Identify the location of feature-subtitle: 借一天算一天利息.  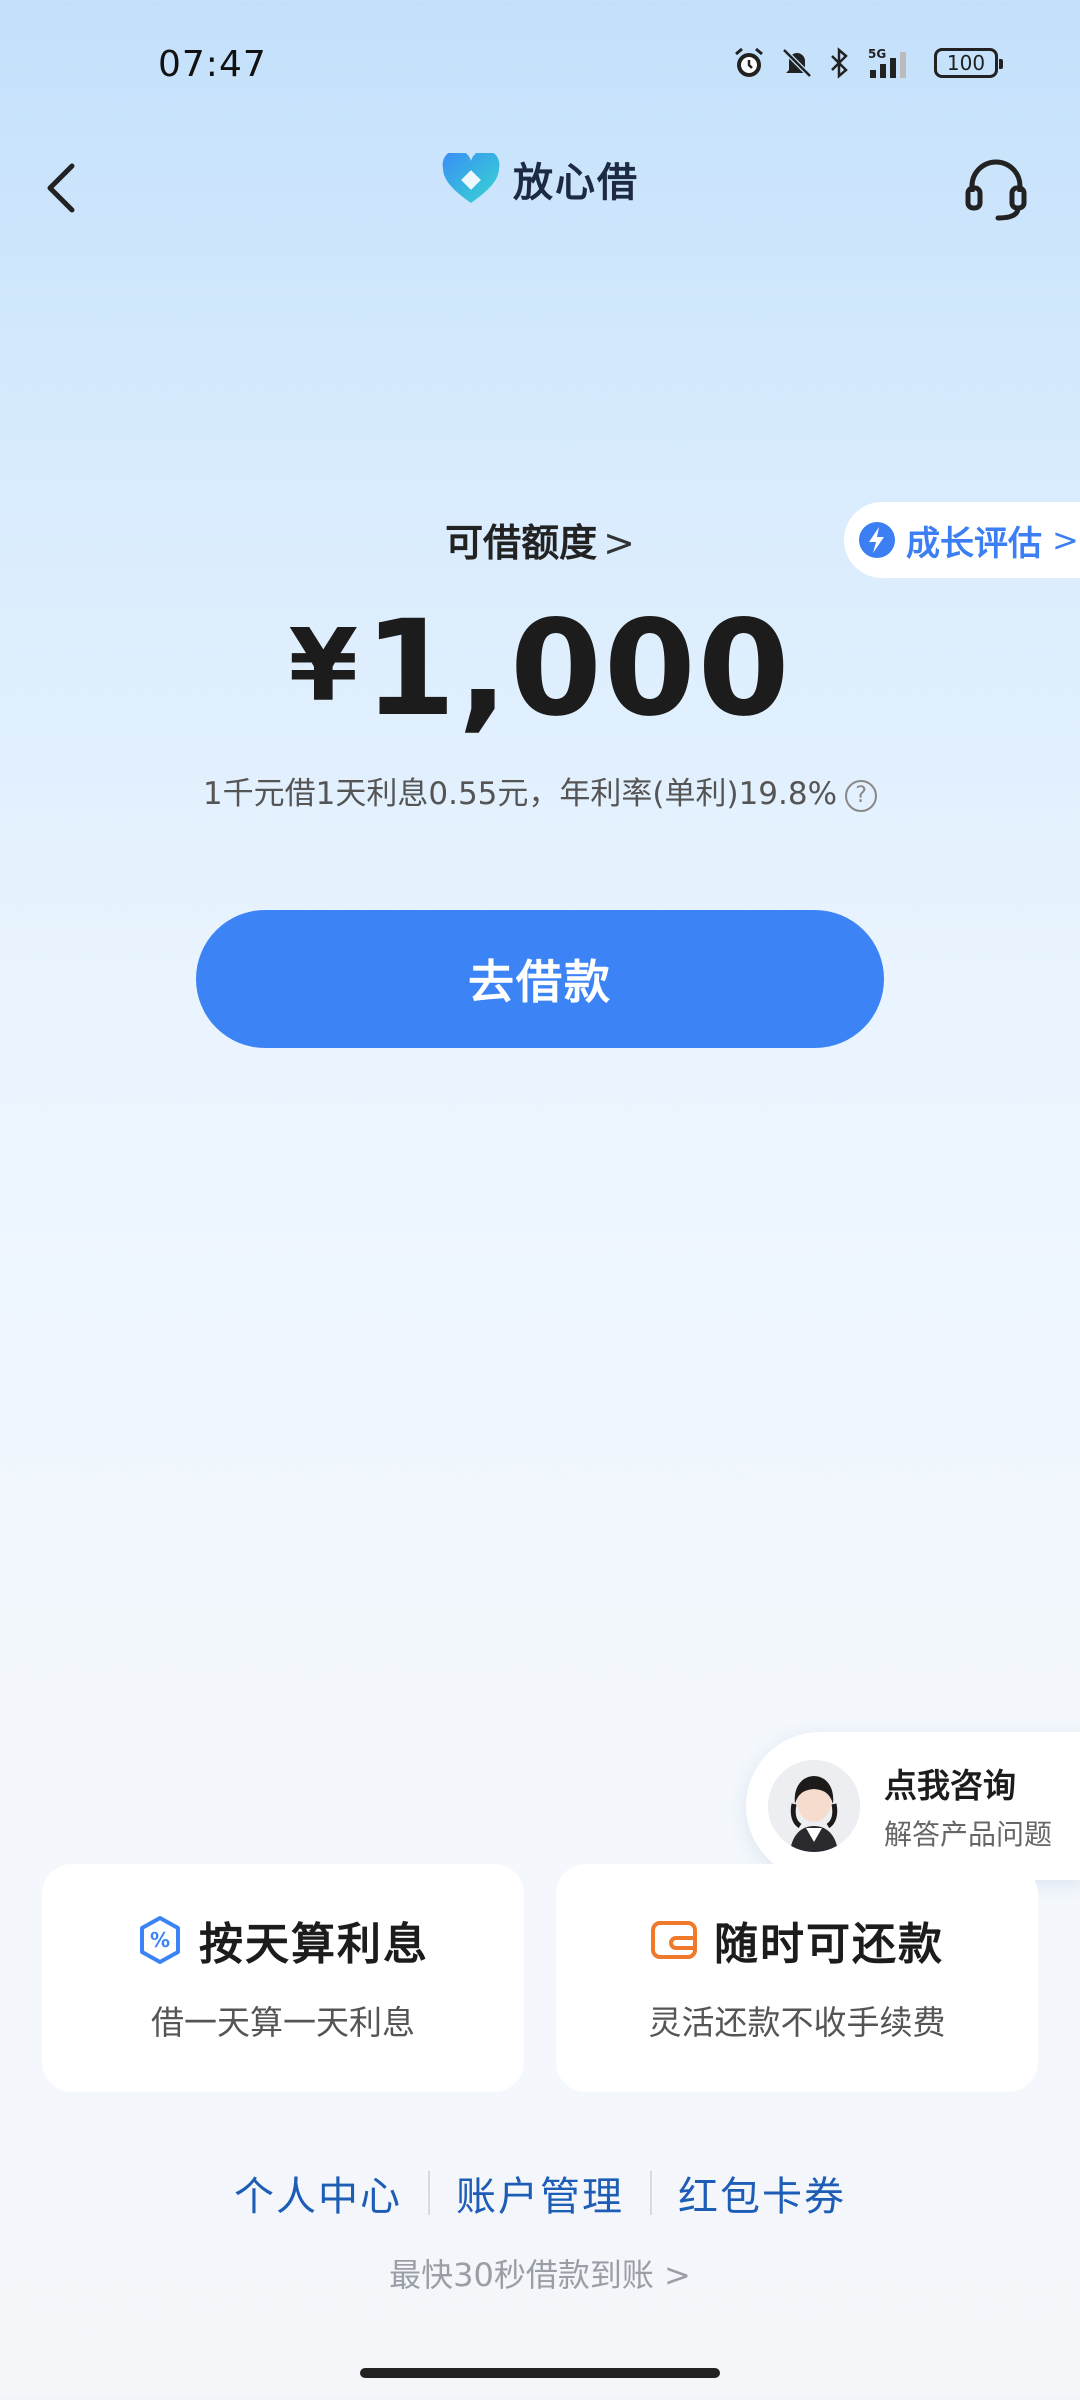
(283, 2022).